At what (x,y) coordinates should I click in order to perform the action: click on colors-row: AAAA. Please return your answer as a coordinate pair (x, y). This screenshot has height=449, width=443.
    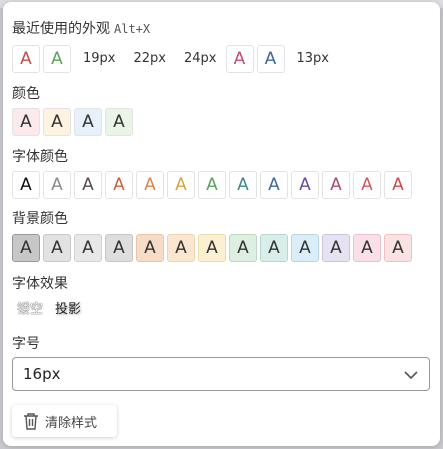
    Looking at the image, I should click on (74, 122).